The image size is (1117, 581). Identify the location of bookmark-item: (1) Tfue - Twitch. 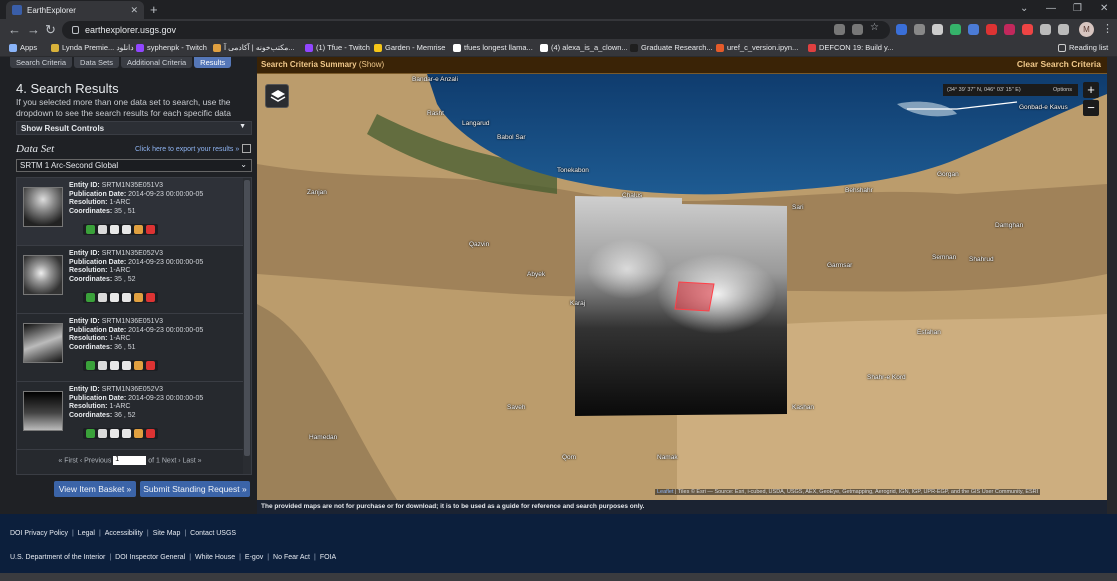
(337, 47).